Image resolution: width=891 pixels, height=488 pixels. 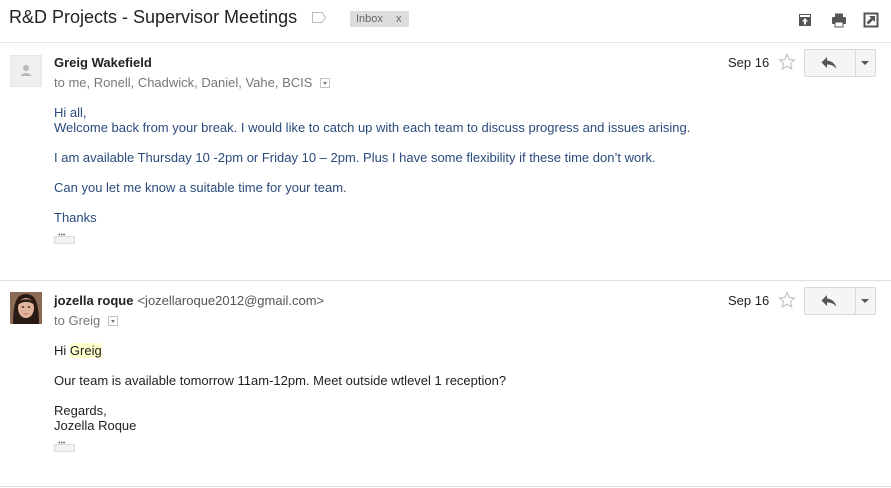 What do you see at coordinates (77, 320) in the screenshot?
I see `recipients-text: to Greig` at bounding box center [77, 320].